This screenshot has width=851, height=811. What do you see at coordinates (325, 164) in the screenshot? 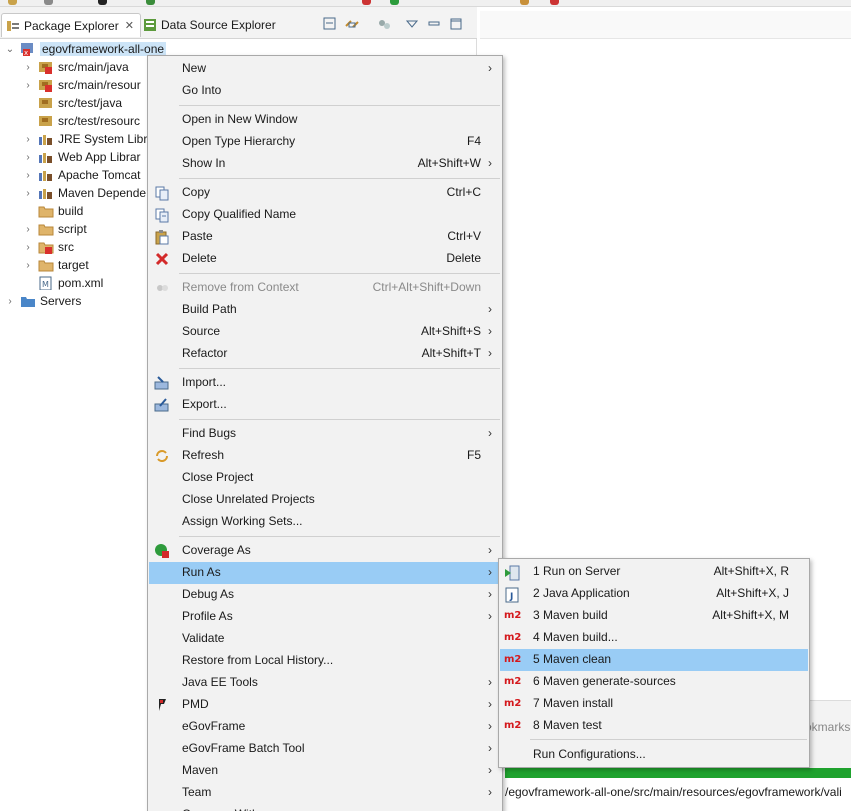
I see `menu-item-show-in: Show In Alt+Shift+W ›` at bounding box center [325, 164].